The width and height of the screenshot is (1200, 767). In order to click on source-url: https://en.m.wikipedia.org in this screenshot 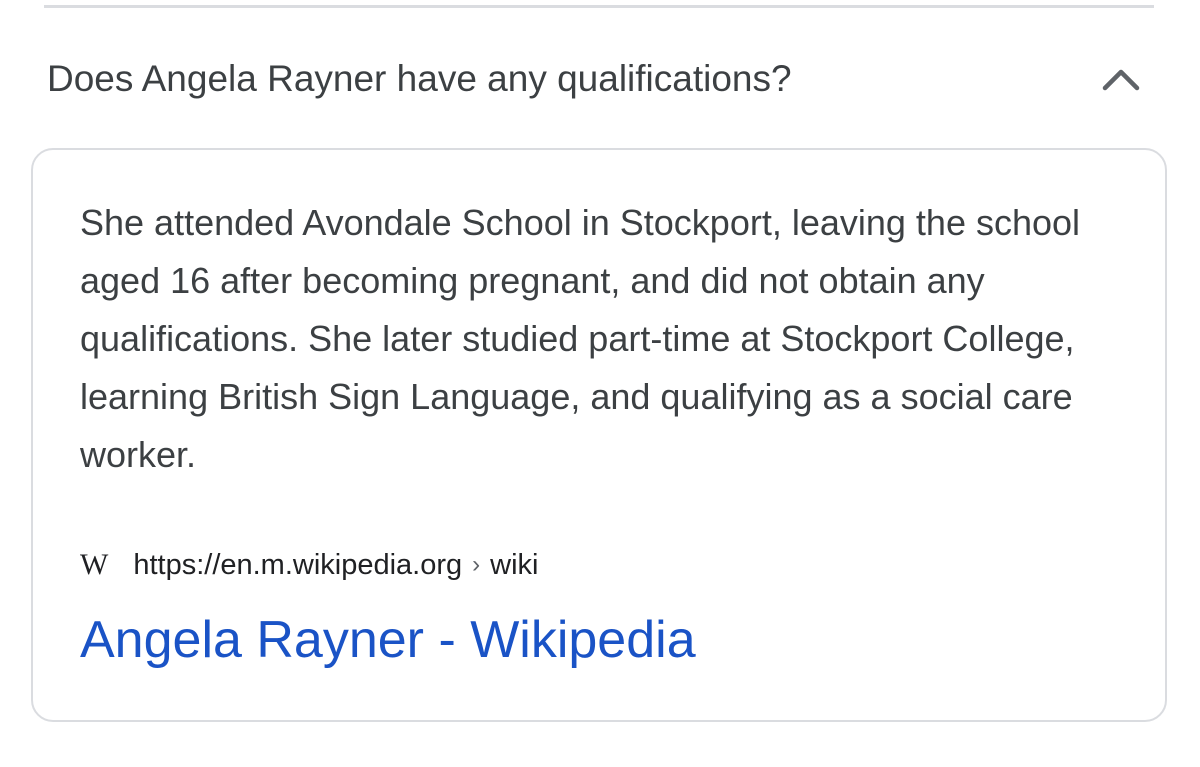, I will do `click(298, 564)`.